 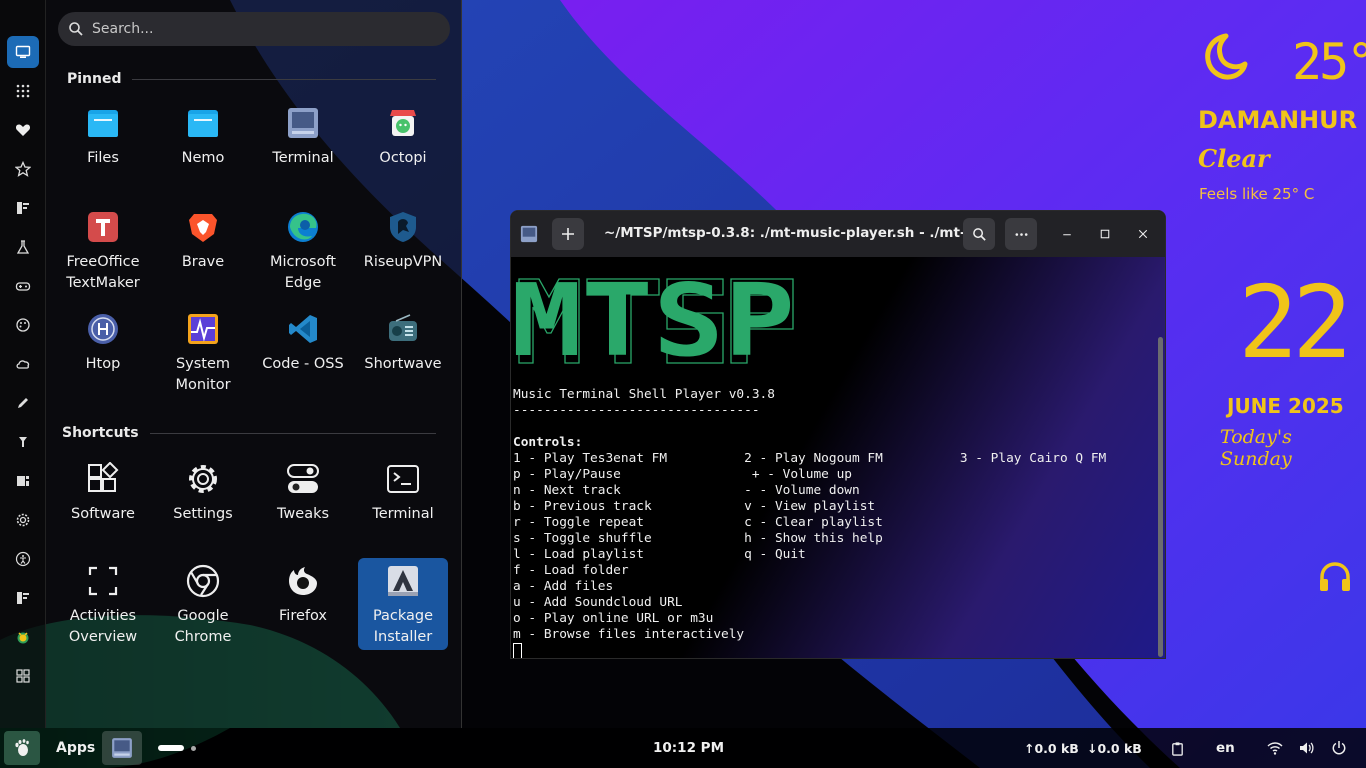 I want to click on download-arrow-icon: ↓, so click(x=1092, y=748).